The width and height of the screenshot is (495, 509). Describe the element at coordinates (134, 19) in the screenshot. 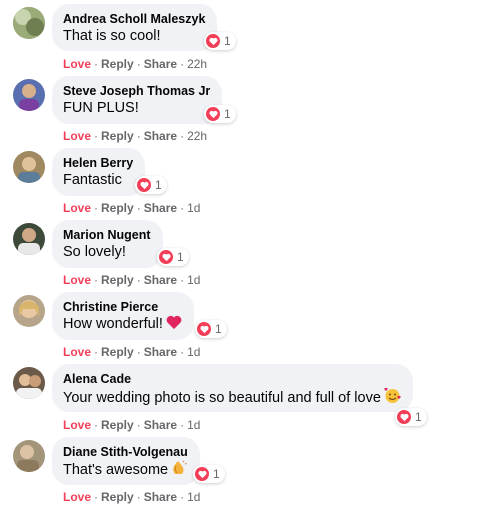

I see `comment-author: Andrea Scholl Maleszyk` at that location.